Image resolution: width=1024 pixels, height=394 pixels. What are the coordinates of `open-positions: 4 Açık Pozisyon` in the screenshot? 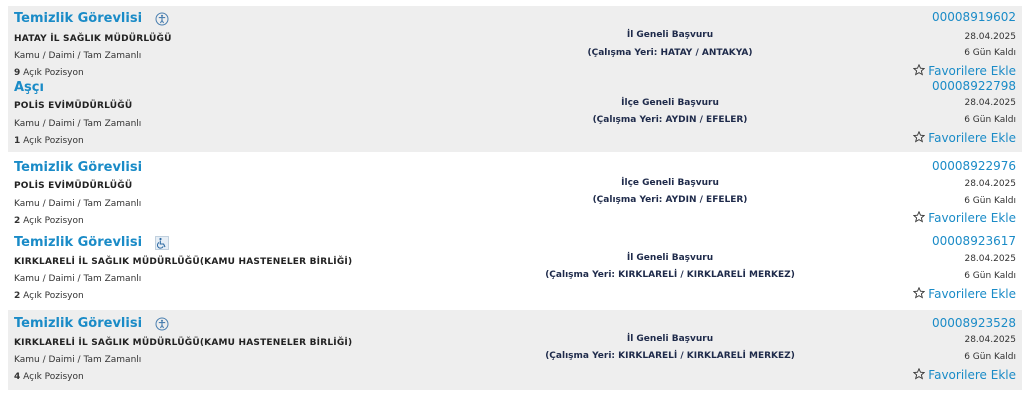 It's located at (49, 377).